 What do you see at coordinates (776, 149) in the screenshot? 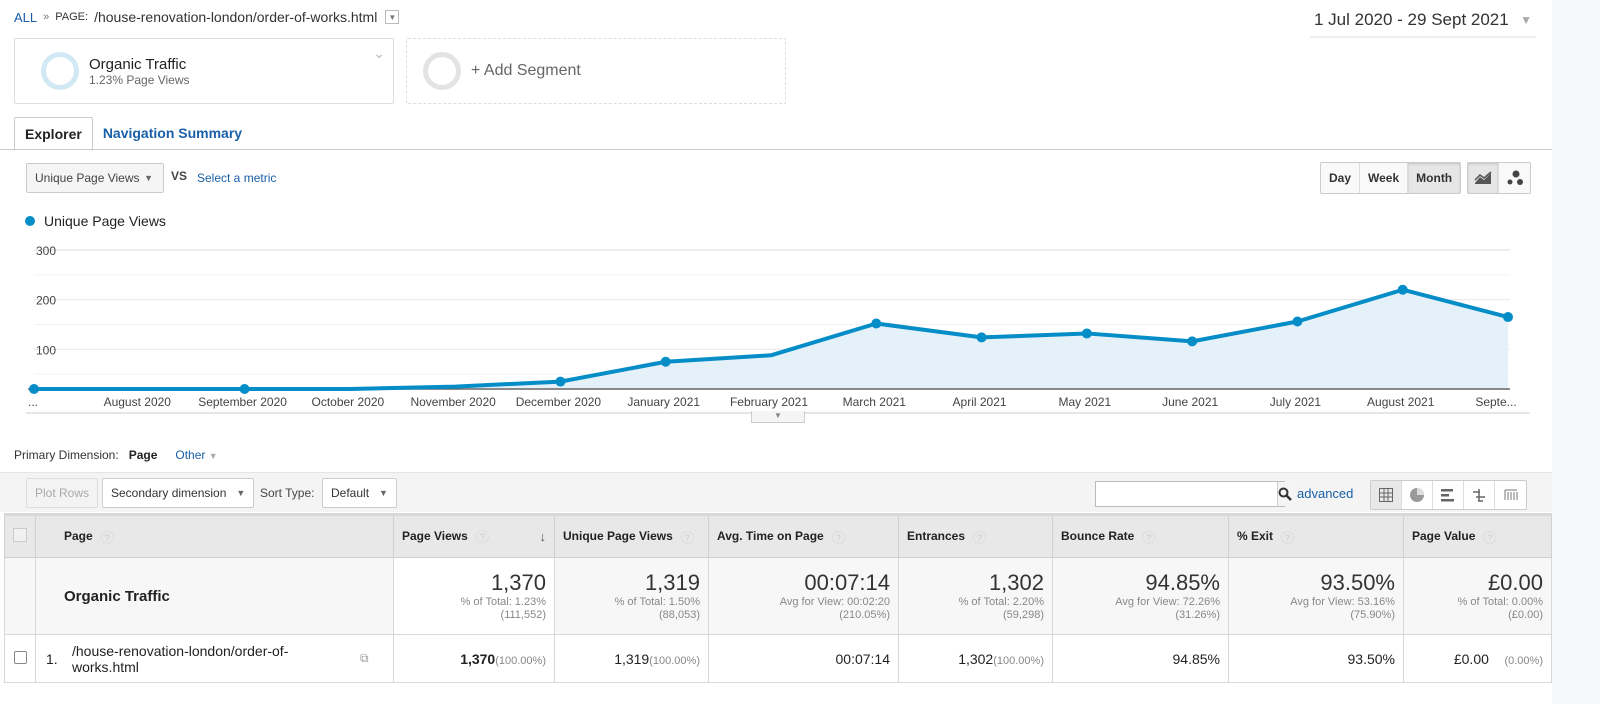
I see `tab-divider` at bounding box center [776, 149].